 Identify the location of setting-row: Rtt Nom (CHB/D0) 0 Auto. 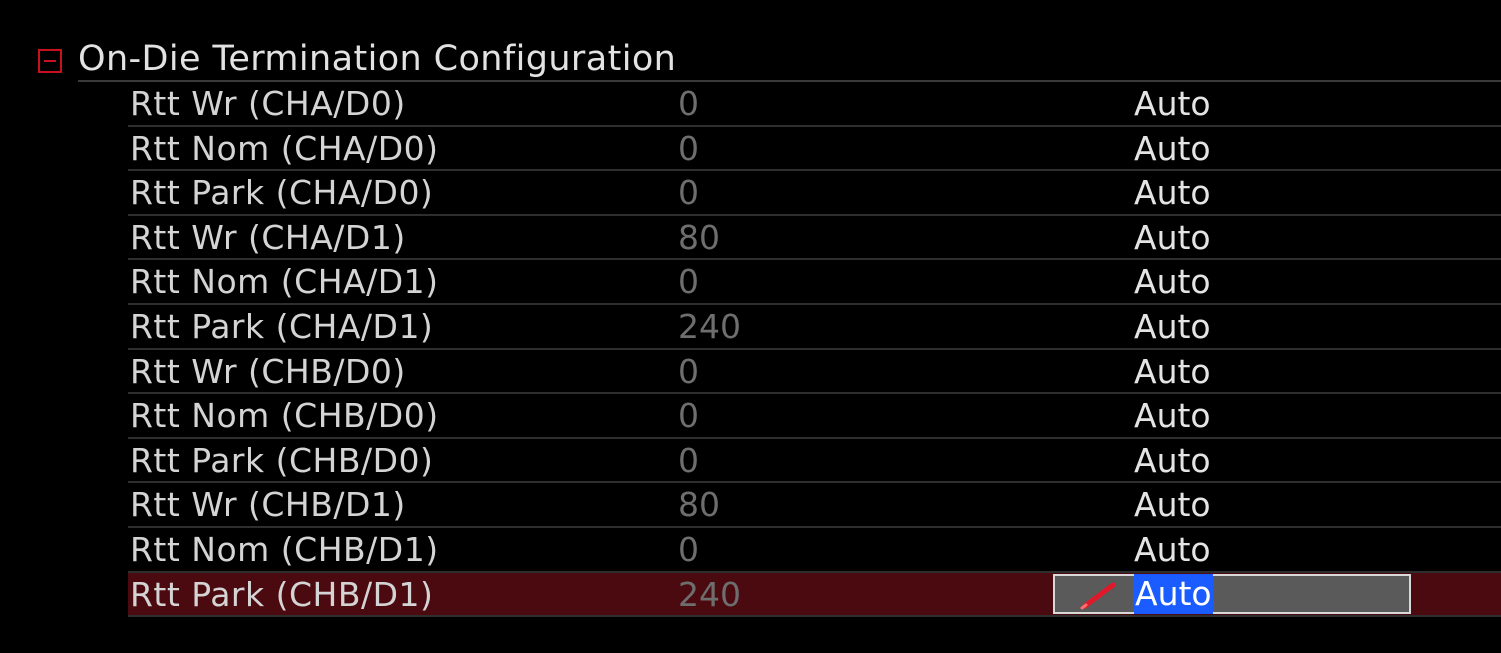
(814, 416).